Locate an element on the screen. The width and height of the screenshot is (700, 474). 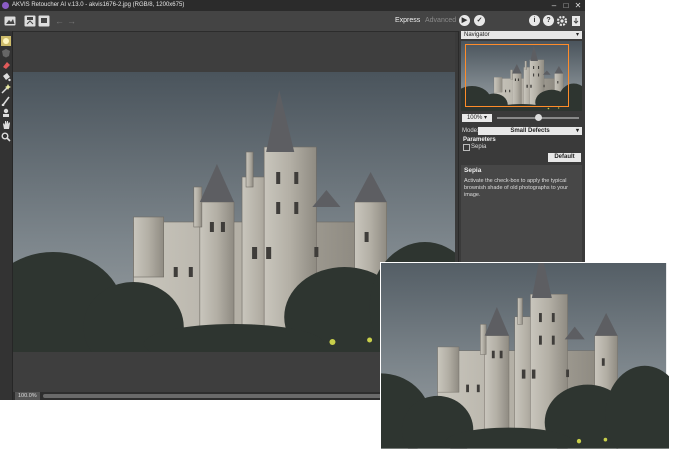
smart-brush-icon is located at coordinates (6, 39).